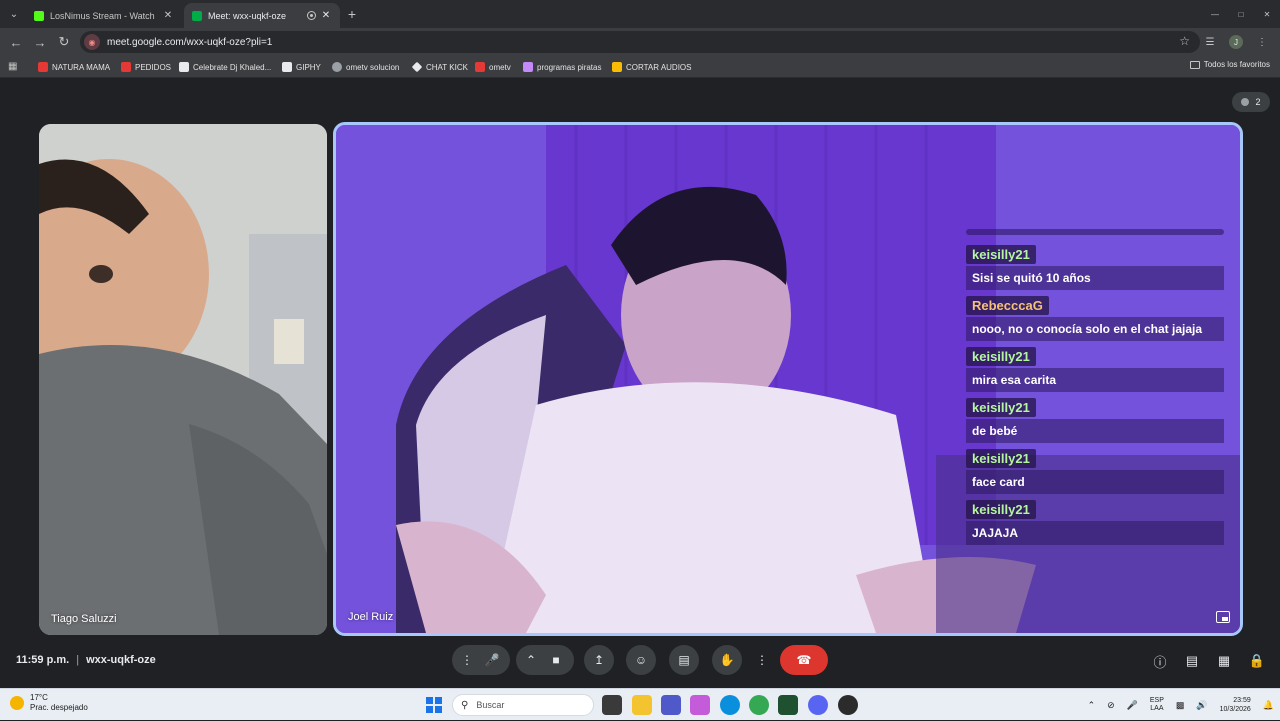 Image resolution: width=1280 pixels, height=721 pixels. What do you see at coordinates (671, 705) in the screenshot?
I see `teams-icon` at bounding box center [671, 705].